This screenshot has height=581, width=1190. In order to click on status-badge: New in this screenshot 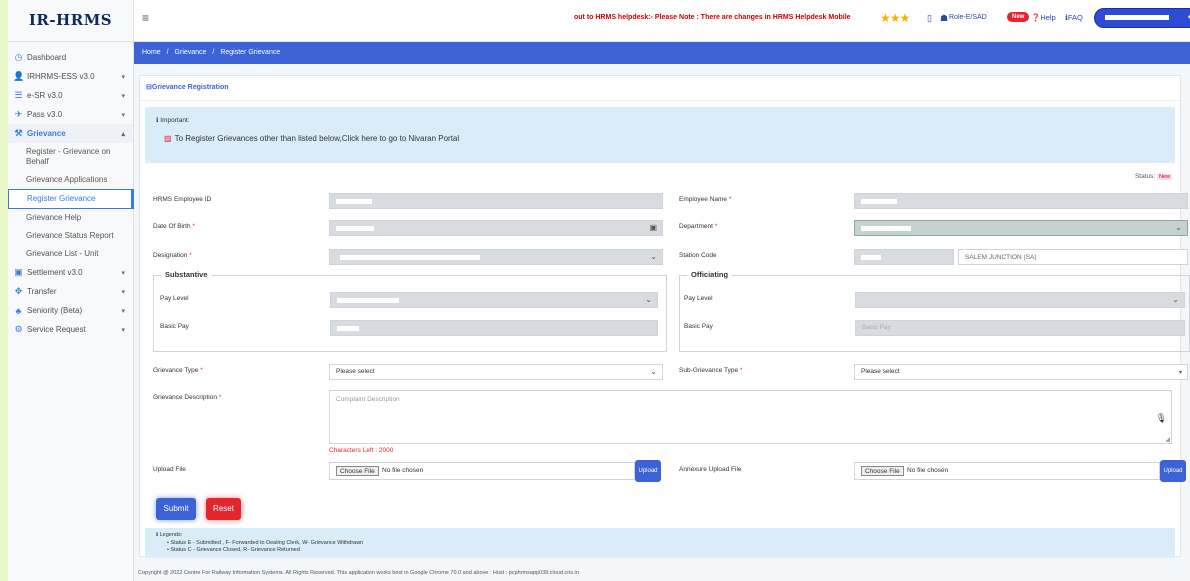, I will do `click(1164, 177)`.